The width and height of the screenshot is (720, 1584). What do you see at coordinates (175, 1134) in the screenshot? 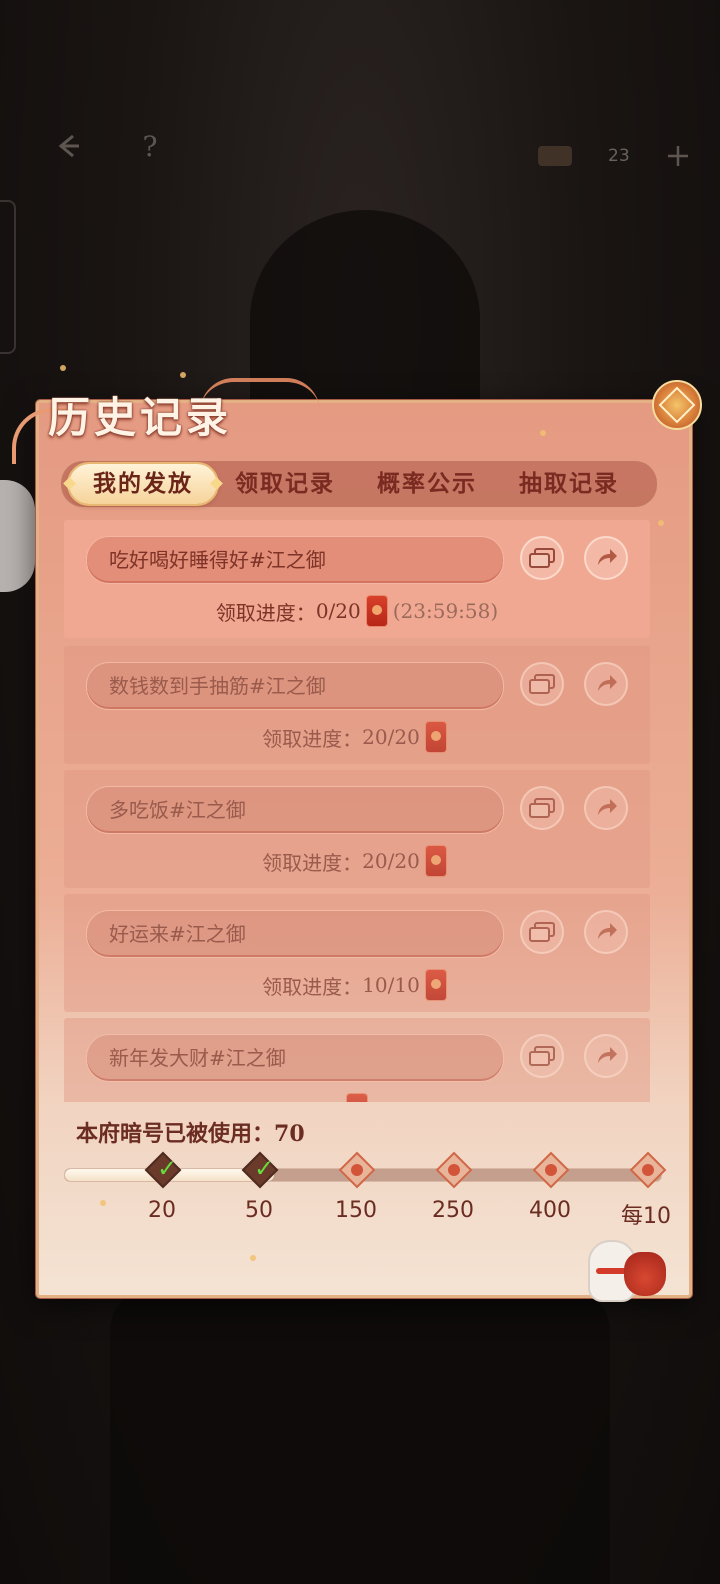
I see `usage-label-text: 本府暗号已被使用：` at bounding box center [175, 1134].